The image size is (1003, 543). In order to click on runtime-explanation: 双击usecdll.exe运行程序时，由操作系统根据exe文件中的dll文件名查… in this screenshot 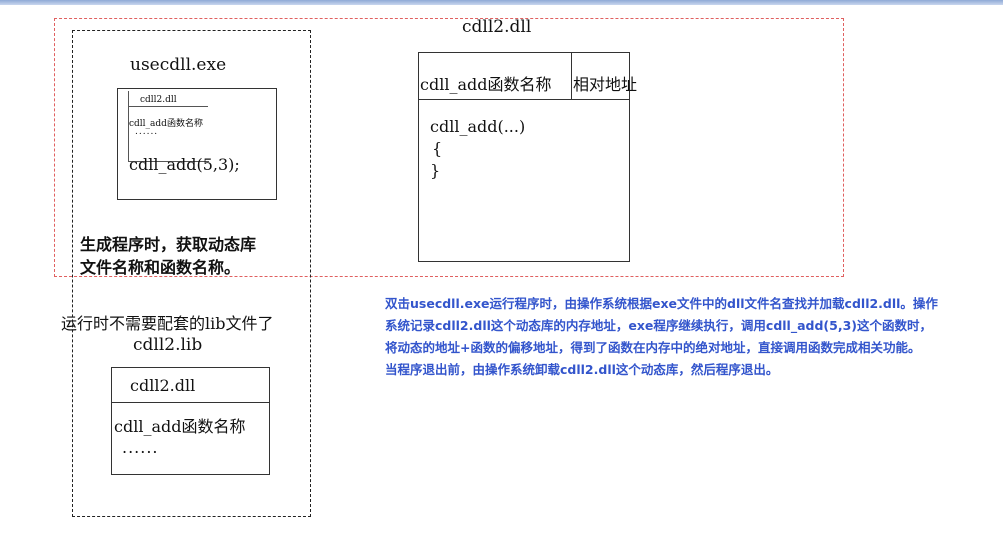, I will do `click(690, 337)`.